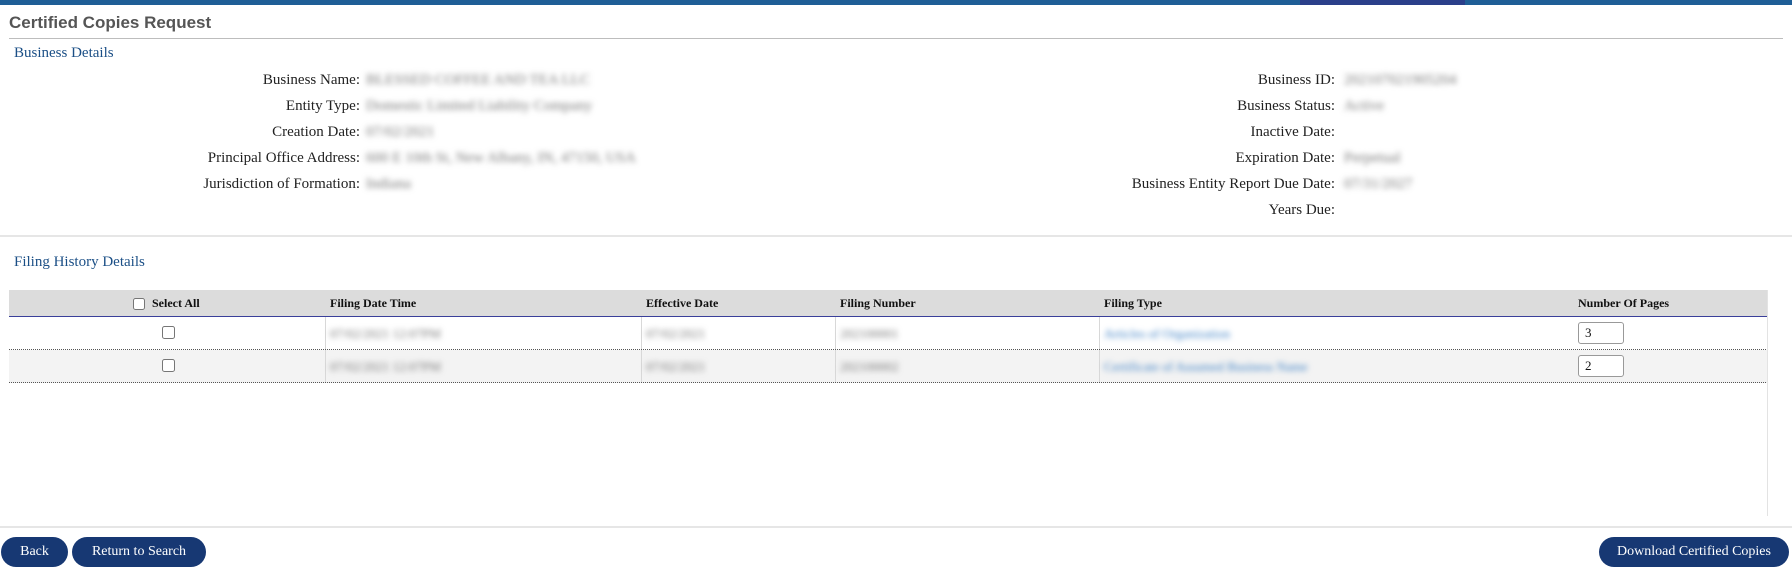 This screenshot has height=571, width=1792. Describe the element at coordinates (34, 552) in the screenshot. I see `back-button: Back` at that location.